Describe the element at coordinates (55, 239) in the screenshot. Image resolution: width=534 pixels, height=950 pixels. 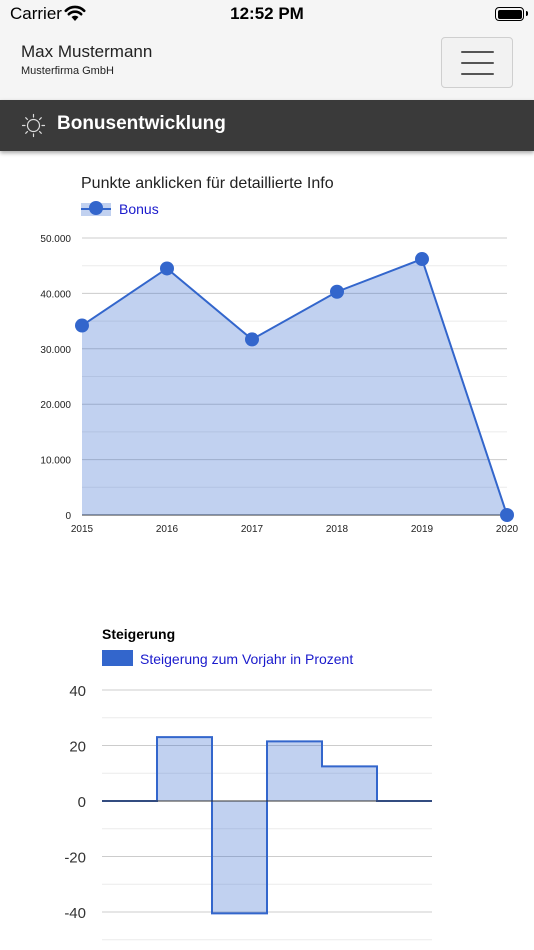
I see `y-tick-label: 50.000` at that location.